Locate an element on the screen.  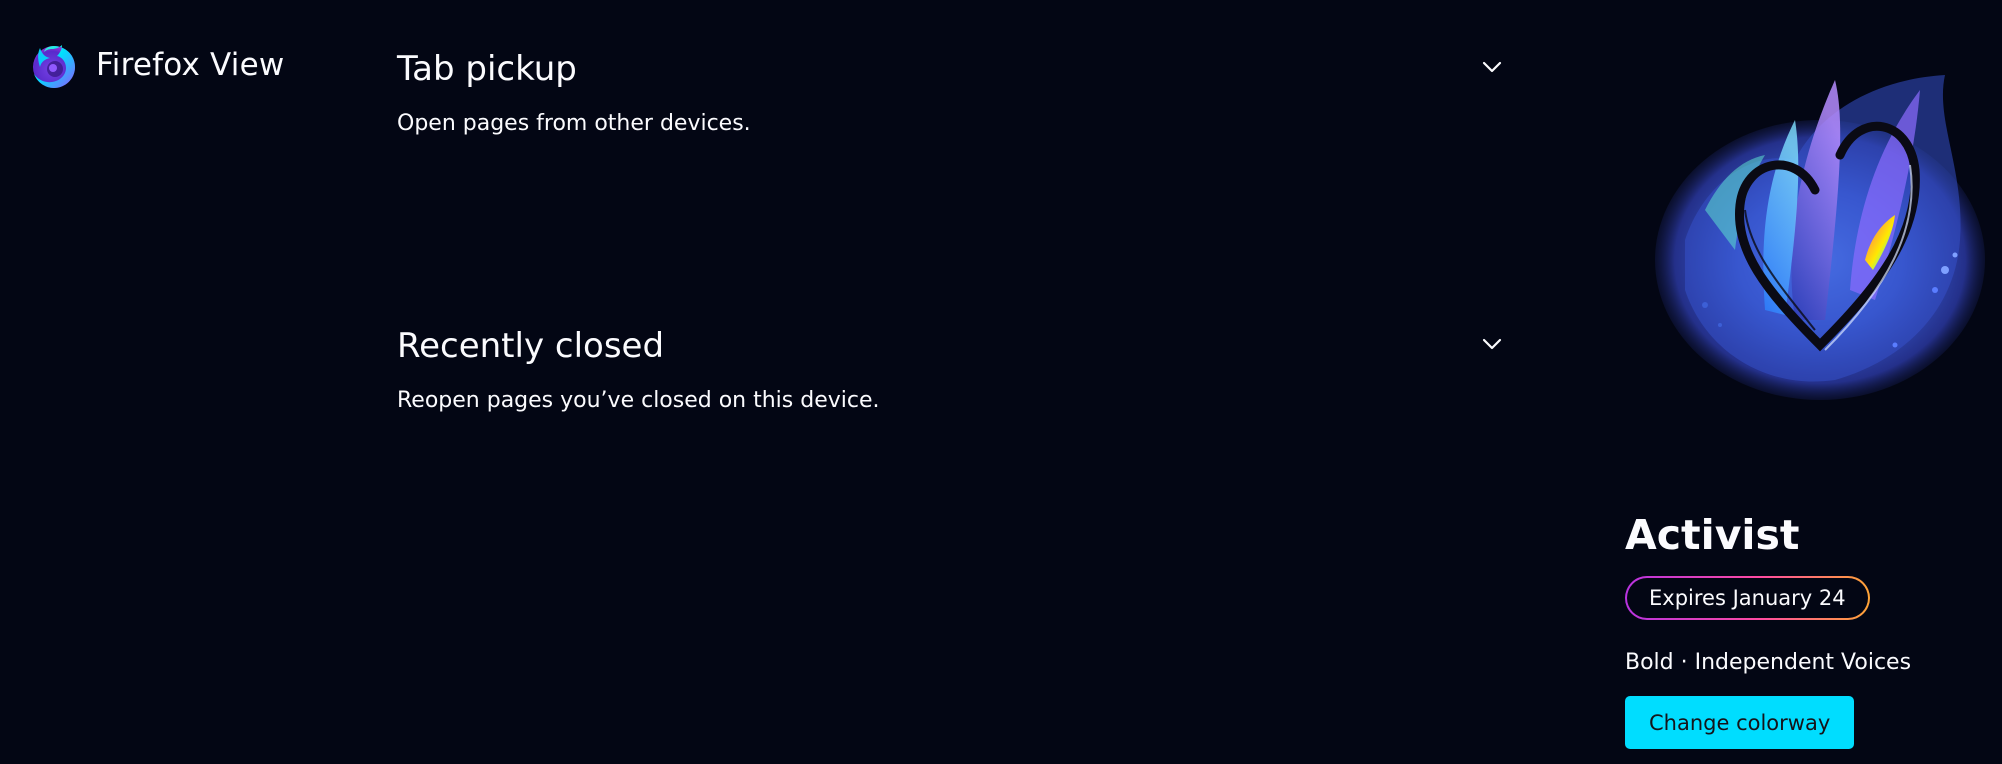
section-description: Open pages from other devices. is located at coordinates (574, 123).